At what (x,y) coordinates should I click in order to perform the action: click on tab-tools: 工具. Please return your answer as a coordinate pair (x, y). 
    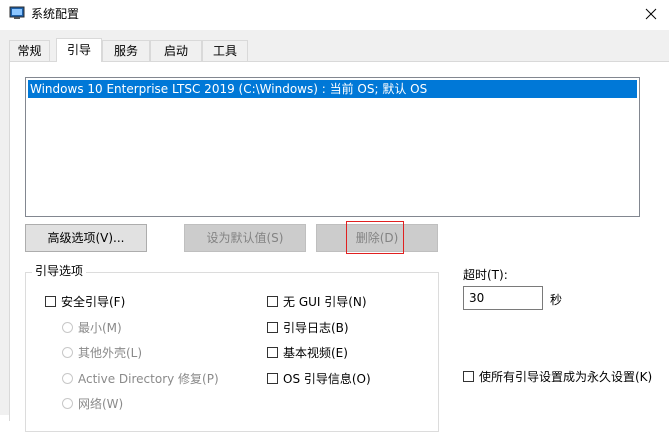
    Looking at the image, I should click on (225, 50).